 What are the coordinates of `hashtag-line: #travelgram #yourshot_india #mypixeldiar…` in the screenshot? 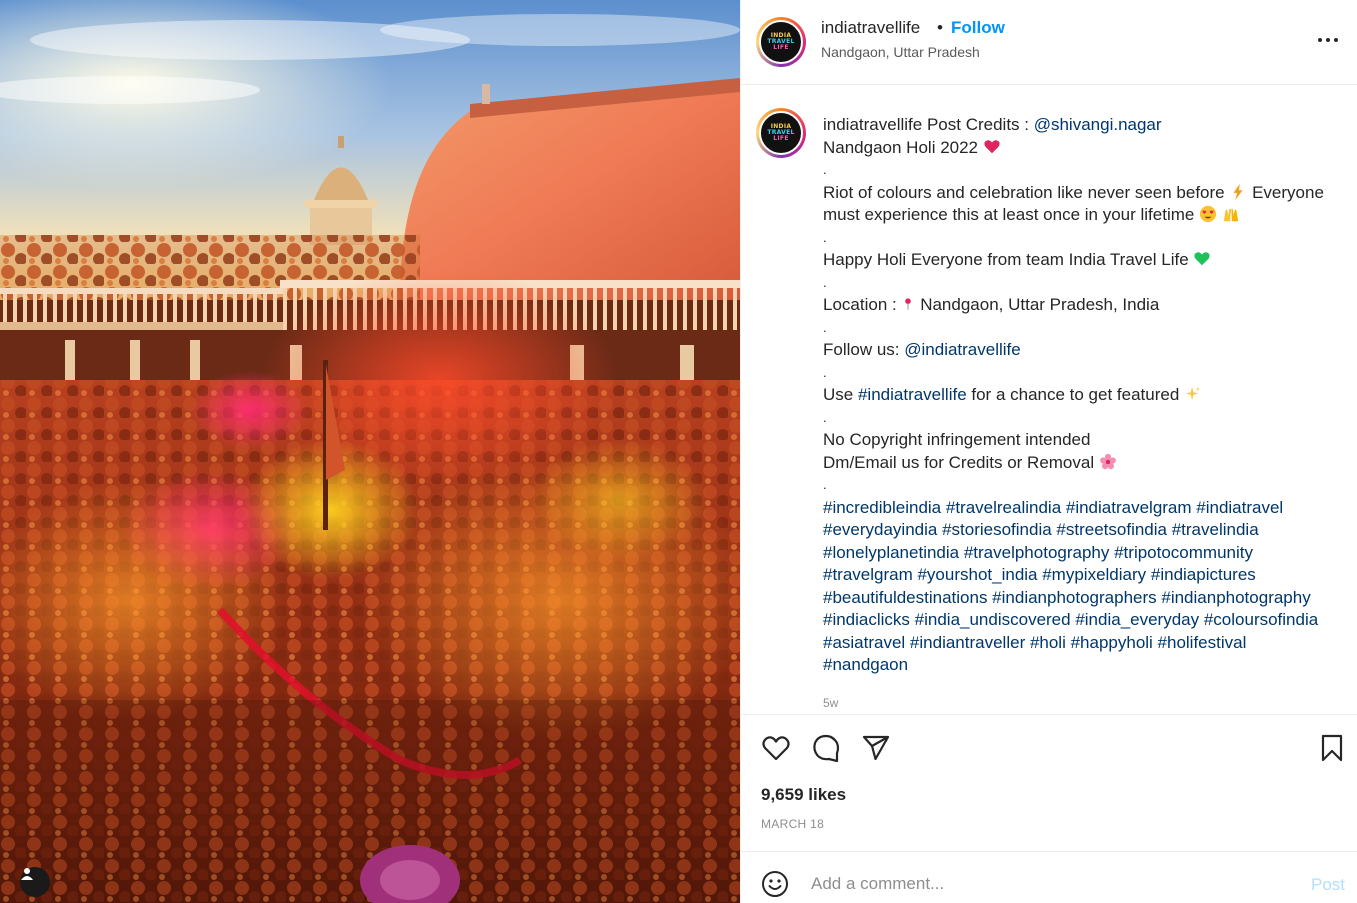 It's located at (1083, 575).